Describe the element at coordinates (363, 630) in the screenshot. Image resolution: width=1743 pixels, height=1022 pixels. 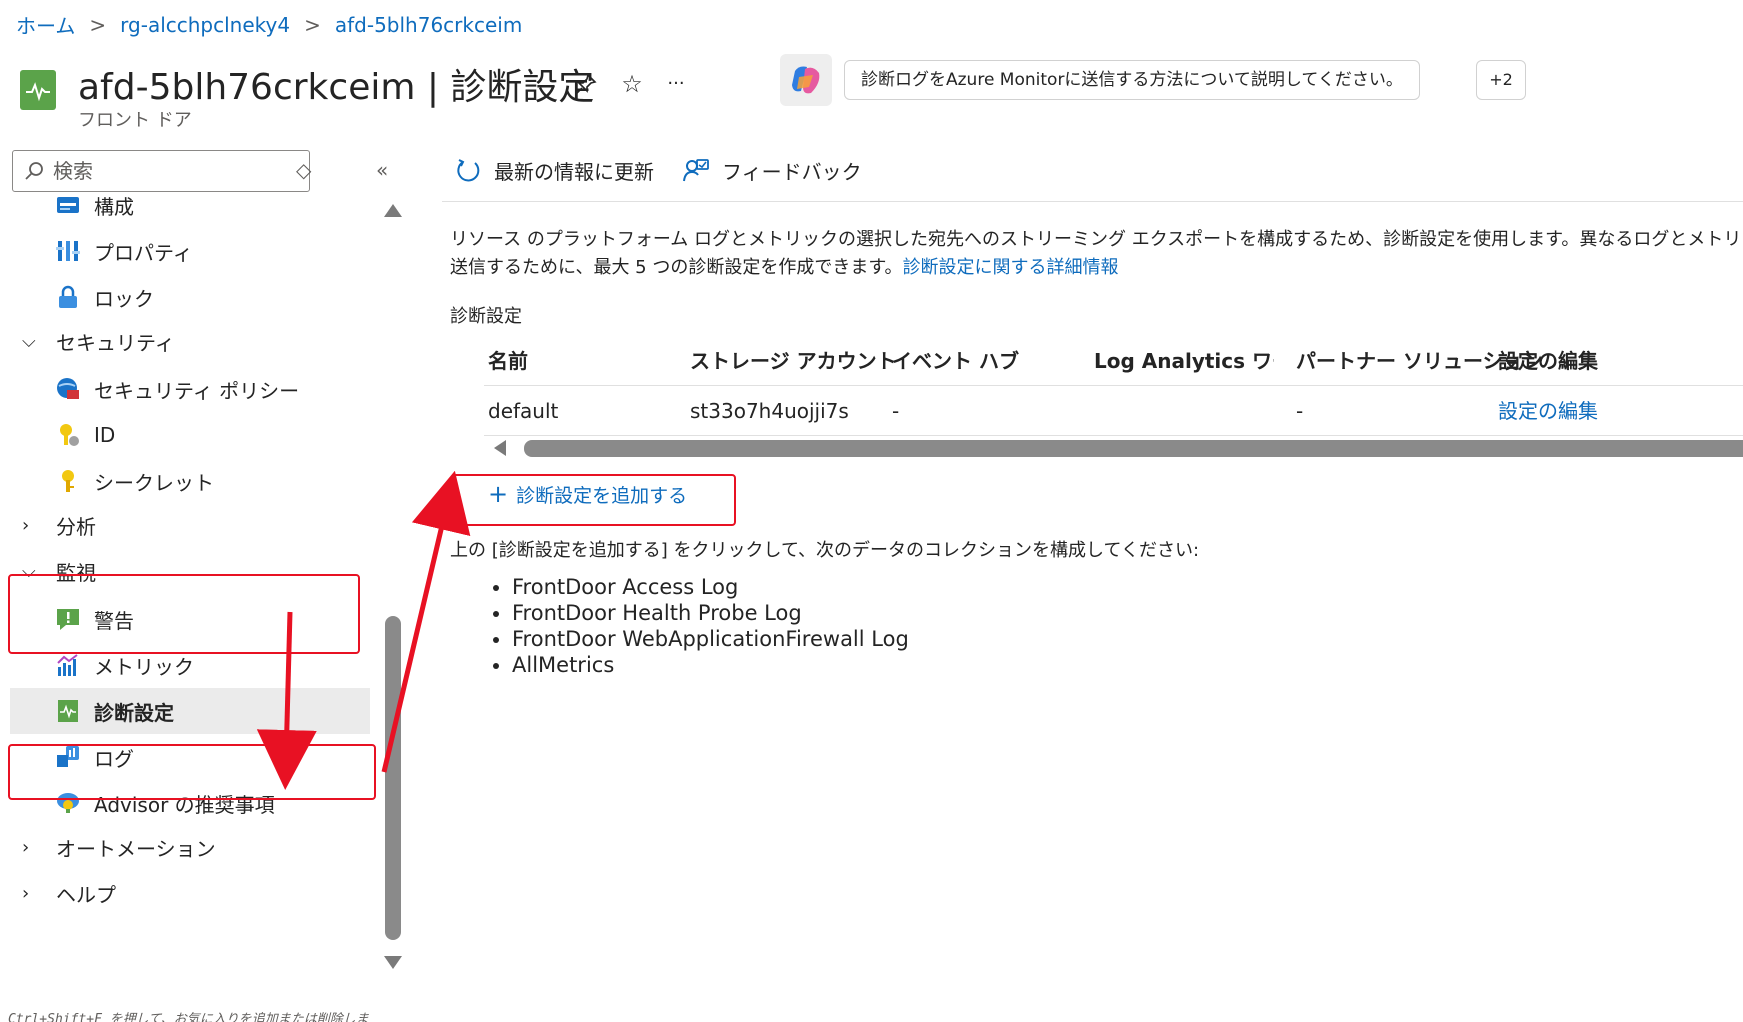
I see `annotation-arrows` at that location.